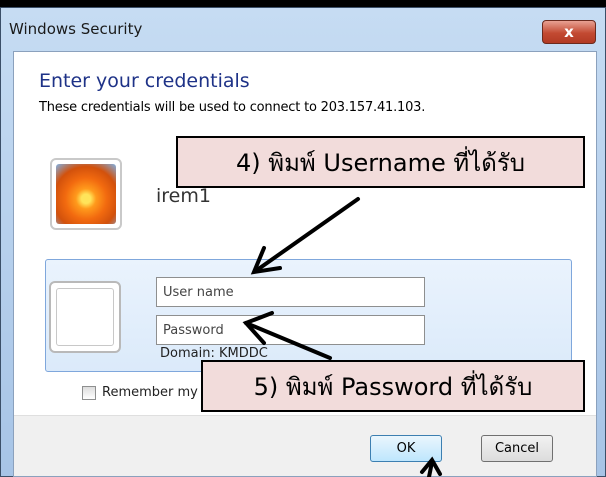 The image size is (606, 477). I want to click on dialog-heading: Enter your credentials, so click(144, 81).